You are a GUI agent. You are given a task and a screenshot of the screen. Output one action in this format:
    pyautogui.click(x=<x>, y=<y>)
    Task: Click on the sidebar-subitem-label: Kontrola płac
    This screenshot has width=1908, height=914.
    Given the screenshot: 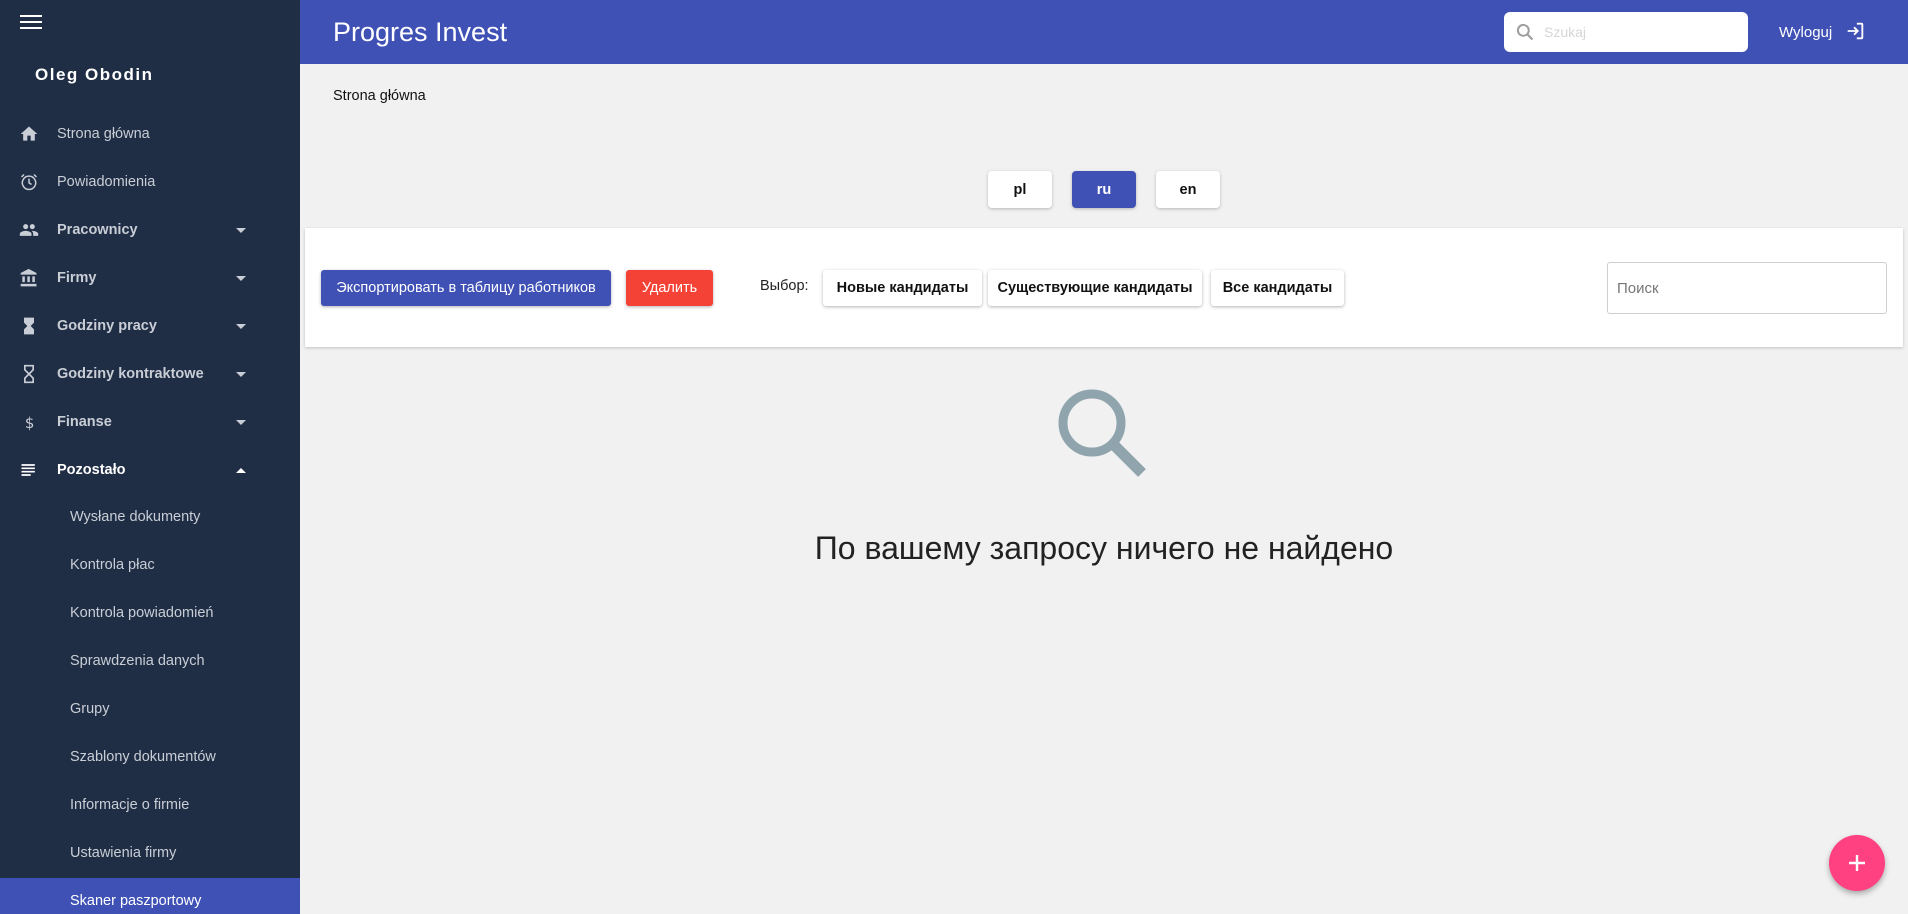 What is the action you would take?
    pyautogui.click(x=112, y=565)
    